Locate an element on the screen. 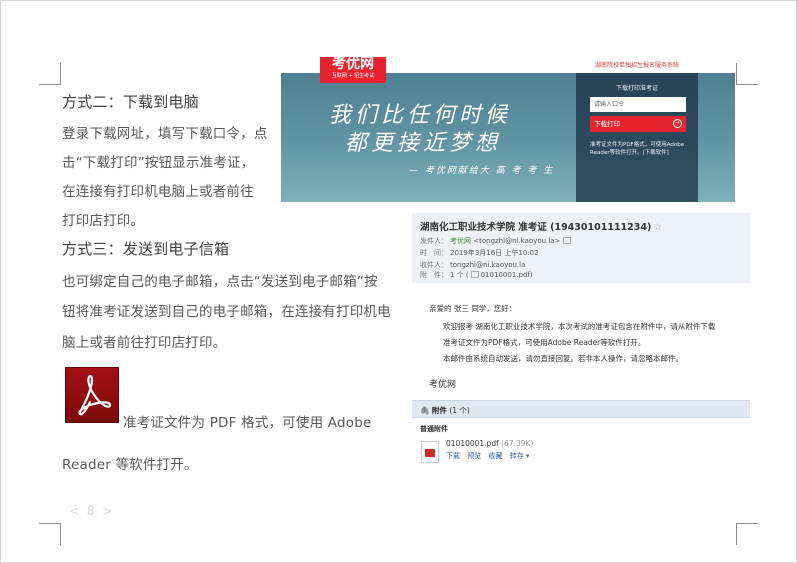 The height and width of the screenshot is (563, 797). method3-line: 钮将准考证发送到自己的电子邮箱，在连接有打印机电 is located at coordinates (226, 312).